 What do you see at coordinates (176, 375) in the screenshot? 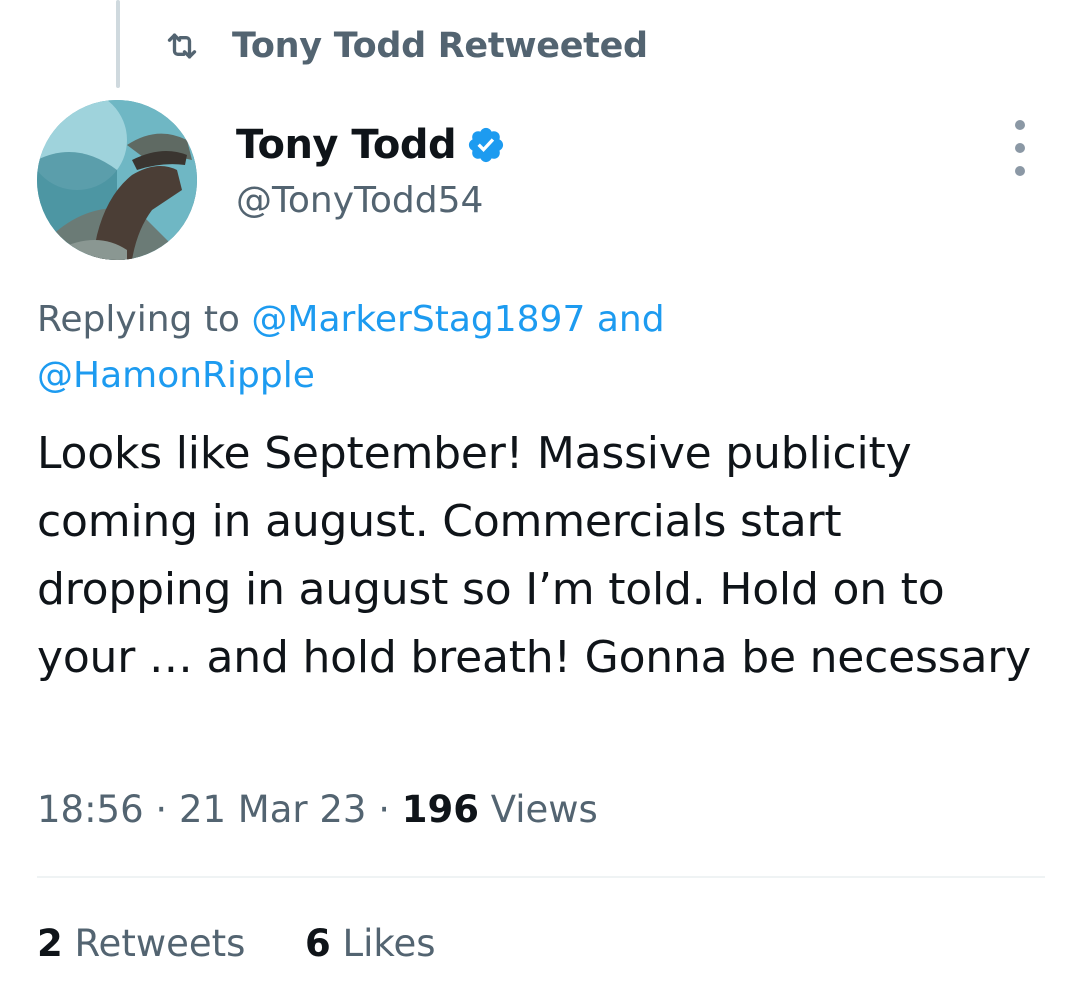
I see `mention-link-hamonripple: @HamonRipple` at bounding box center [176, 375].